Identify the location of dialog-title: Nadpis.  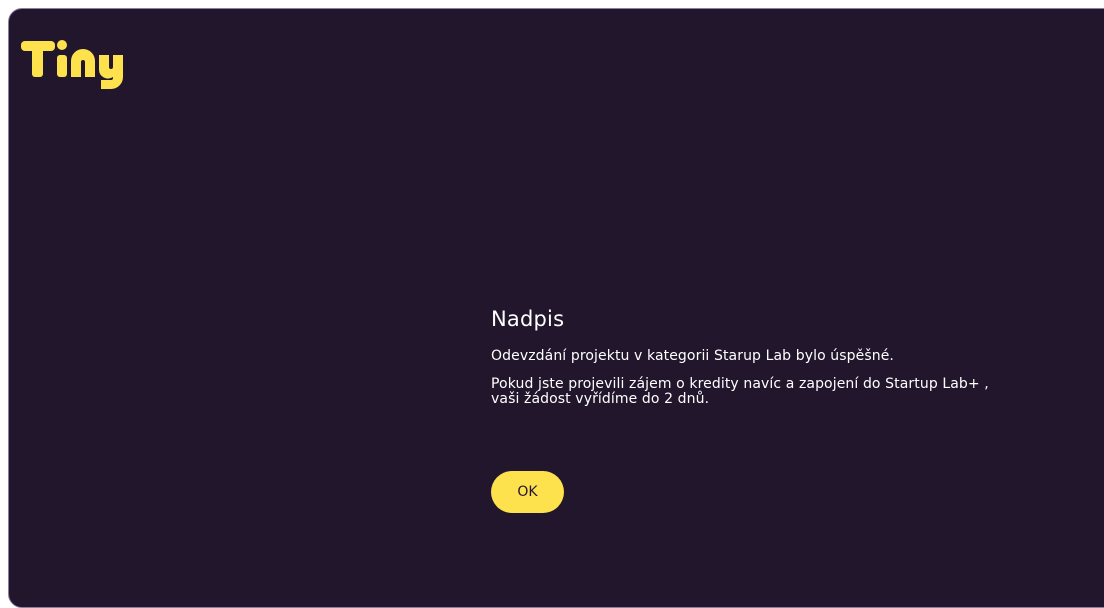
(528, 319).